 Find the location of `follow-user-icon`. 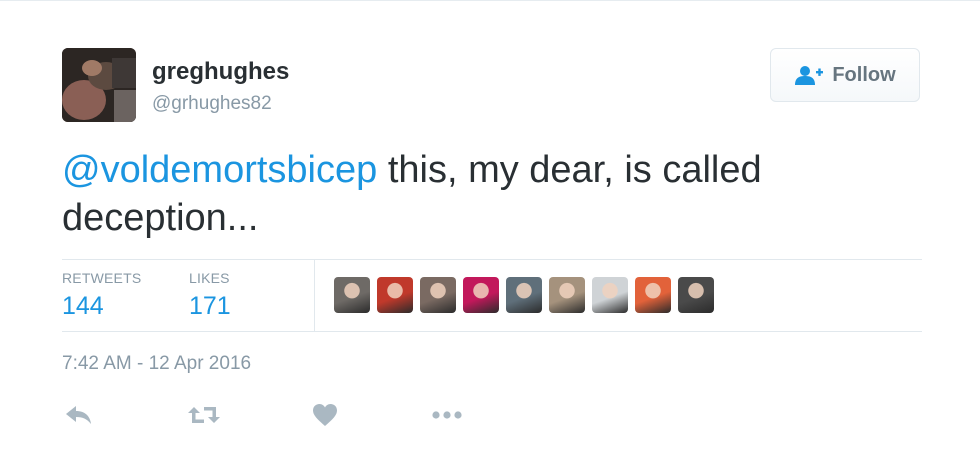

follow-user-icon is located at coordinates (809, 75).